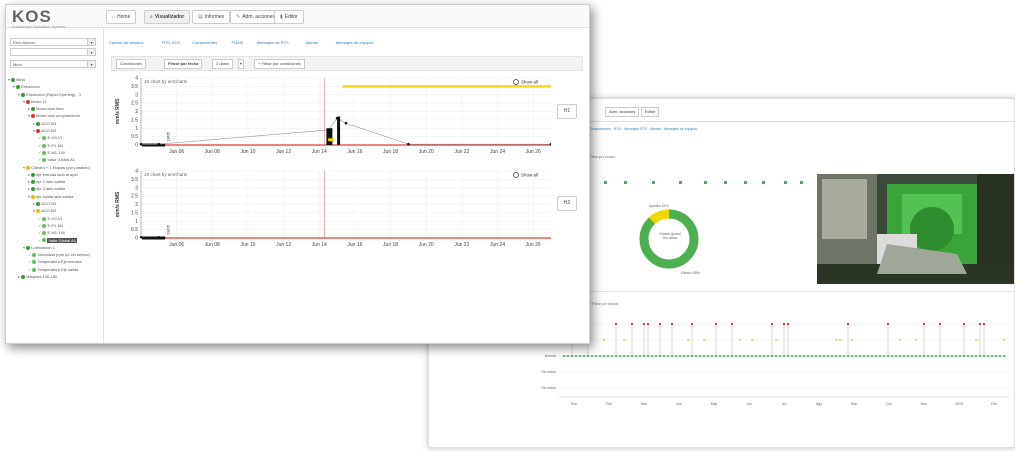 This screenshot has height=451, width=1015. I want to click on tree-node: ▾ Mina, so click(55, 79).